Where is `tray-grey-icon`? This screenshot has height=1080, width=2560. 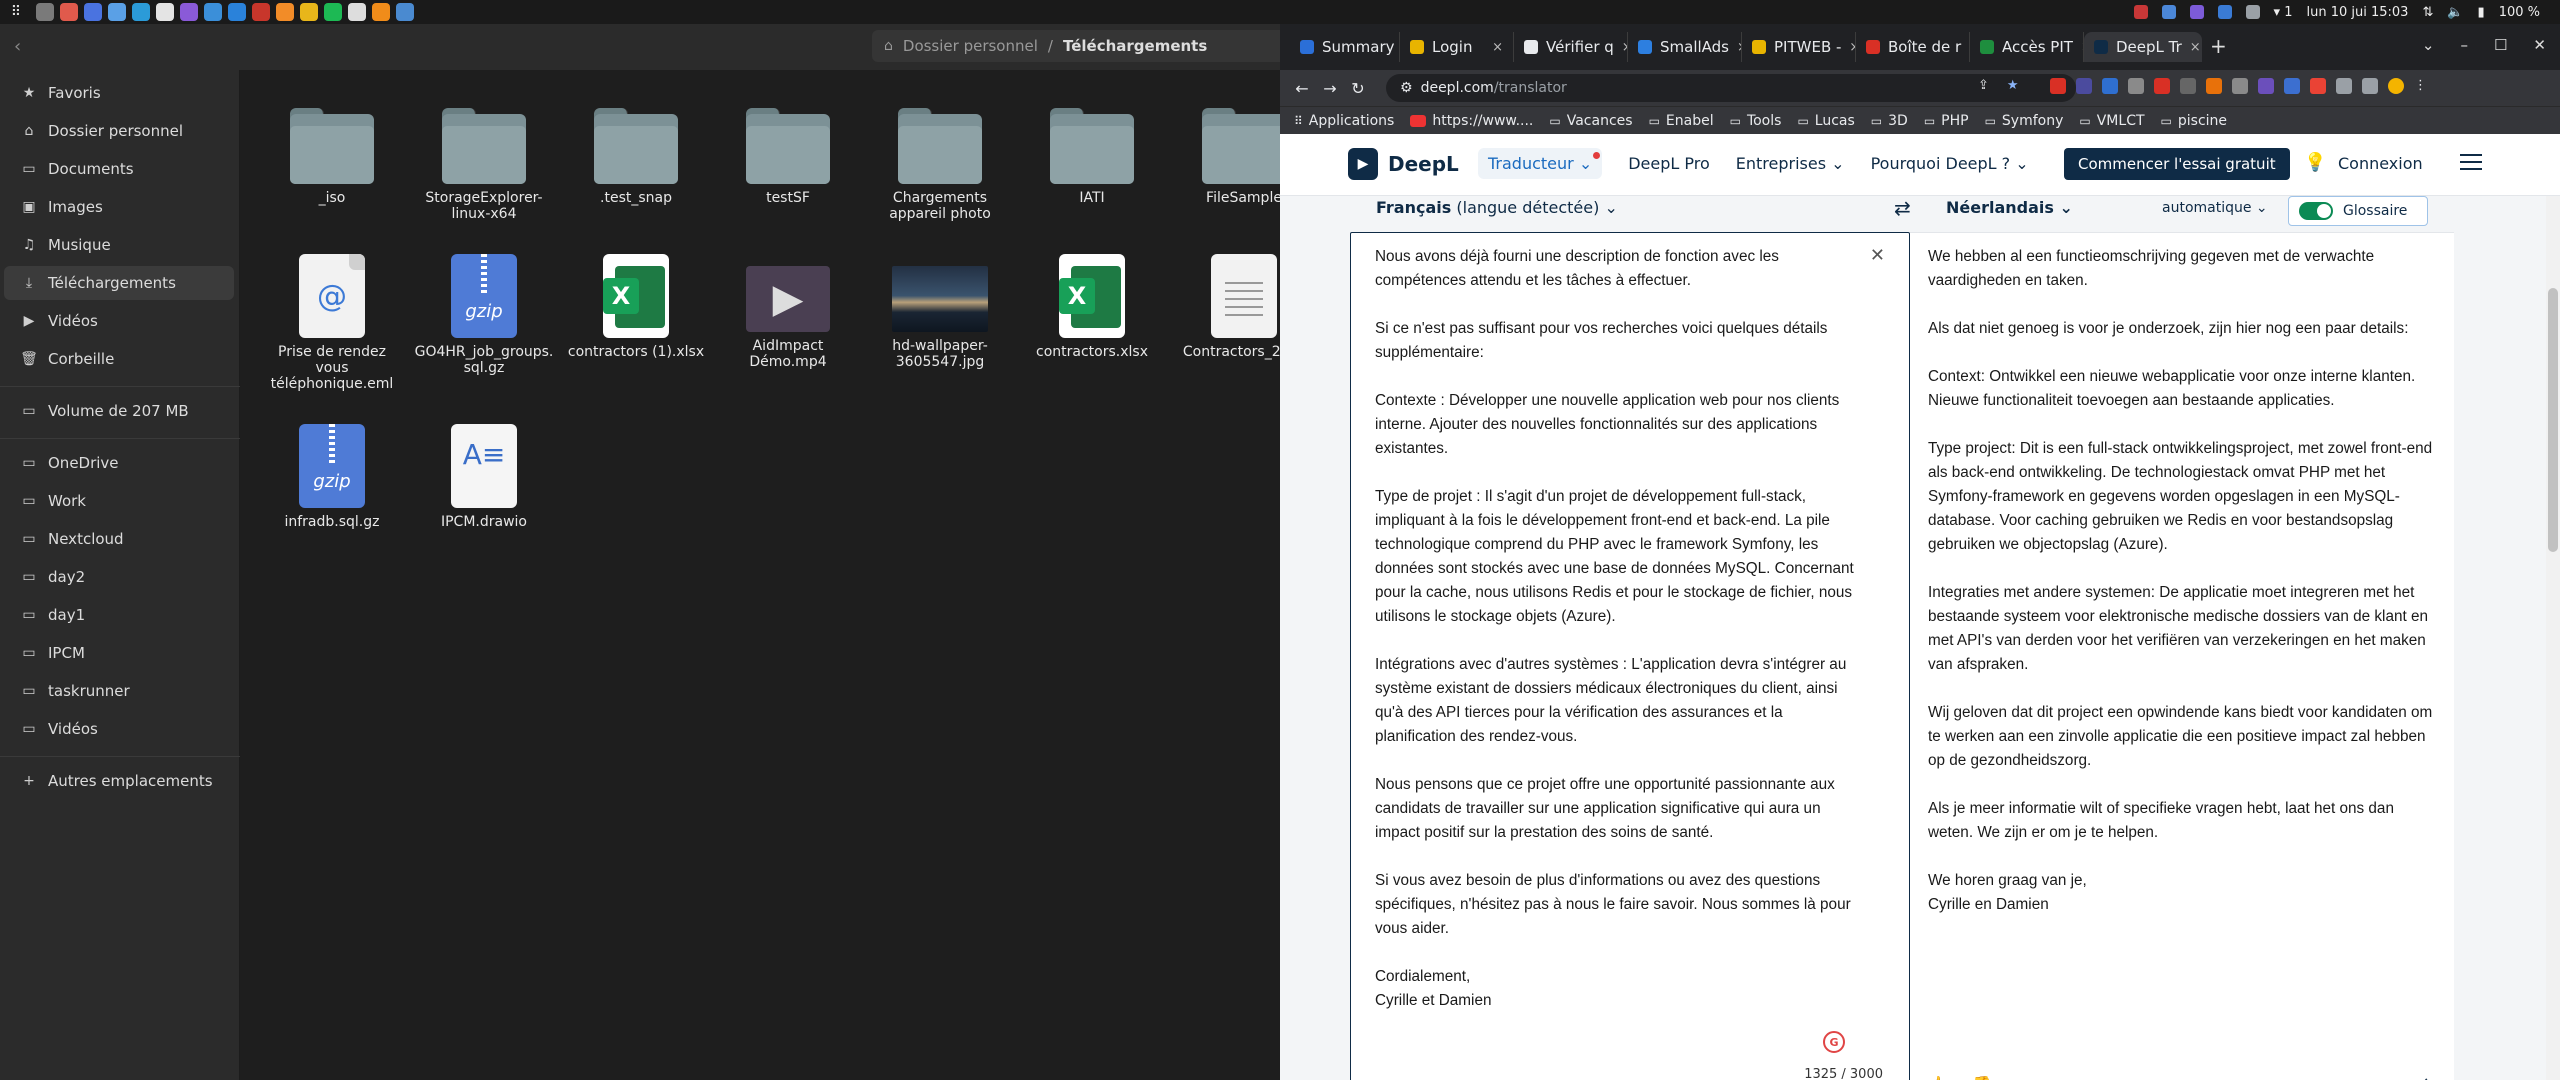 tray-grey-icon is located at coordinates (2252, 12).